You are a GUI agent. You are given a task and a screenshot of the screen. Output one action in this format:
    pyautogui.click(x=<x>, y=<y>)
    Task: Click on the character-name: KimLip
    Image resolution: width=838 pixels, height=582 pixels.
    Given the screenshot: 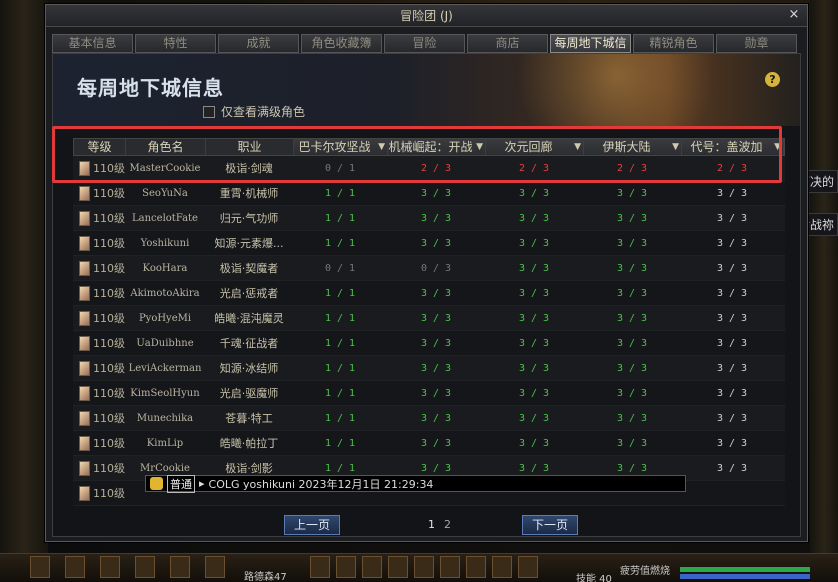 What is the action you would take?
    pyautogui.click(x=165, y=443)
    